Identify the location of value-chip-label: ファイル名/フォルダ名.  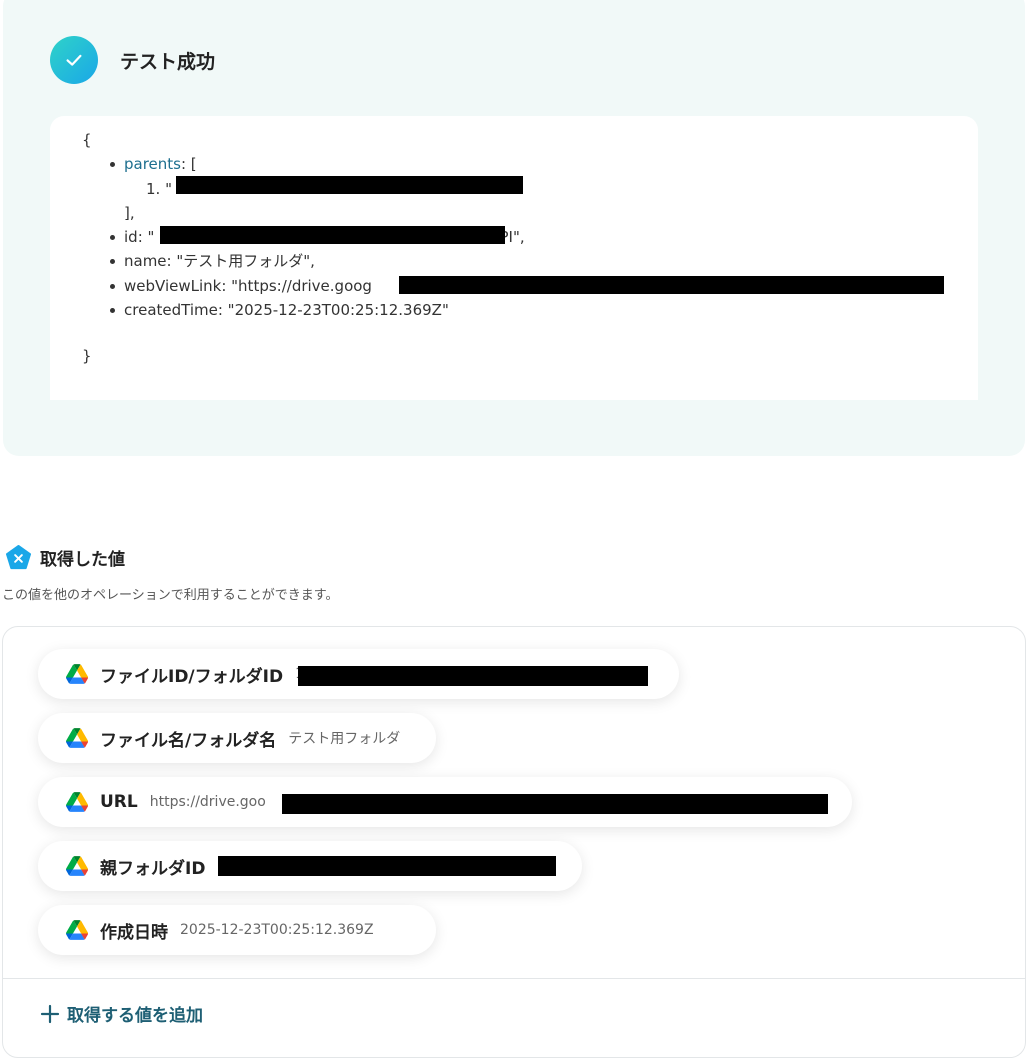
(188, 740).